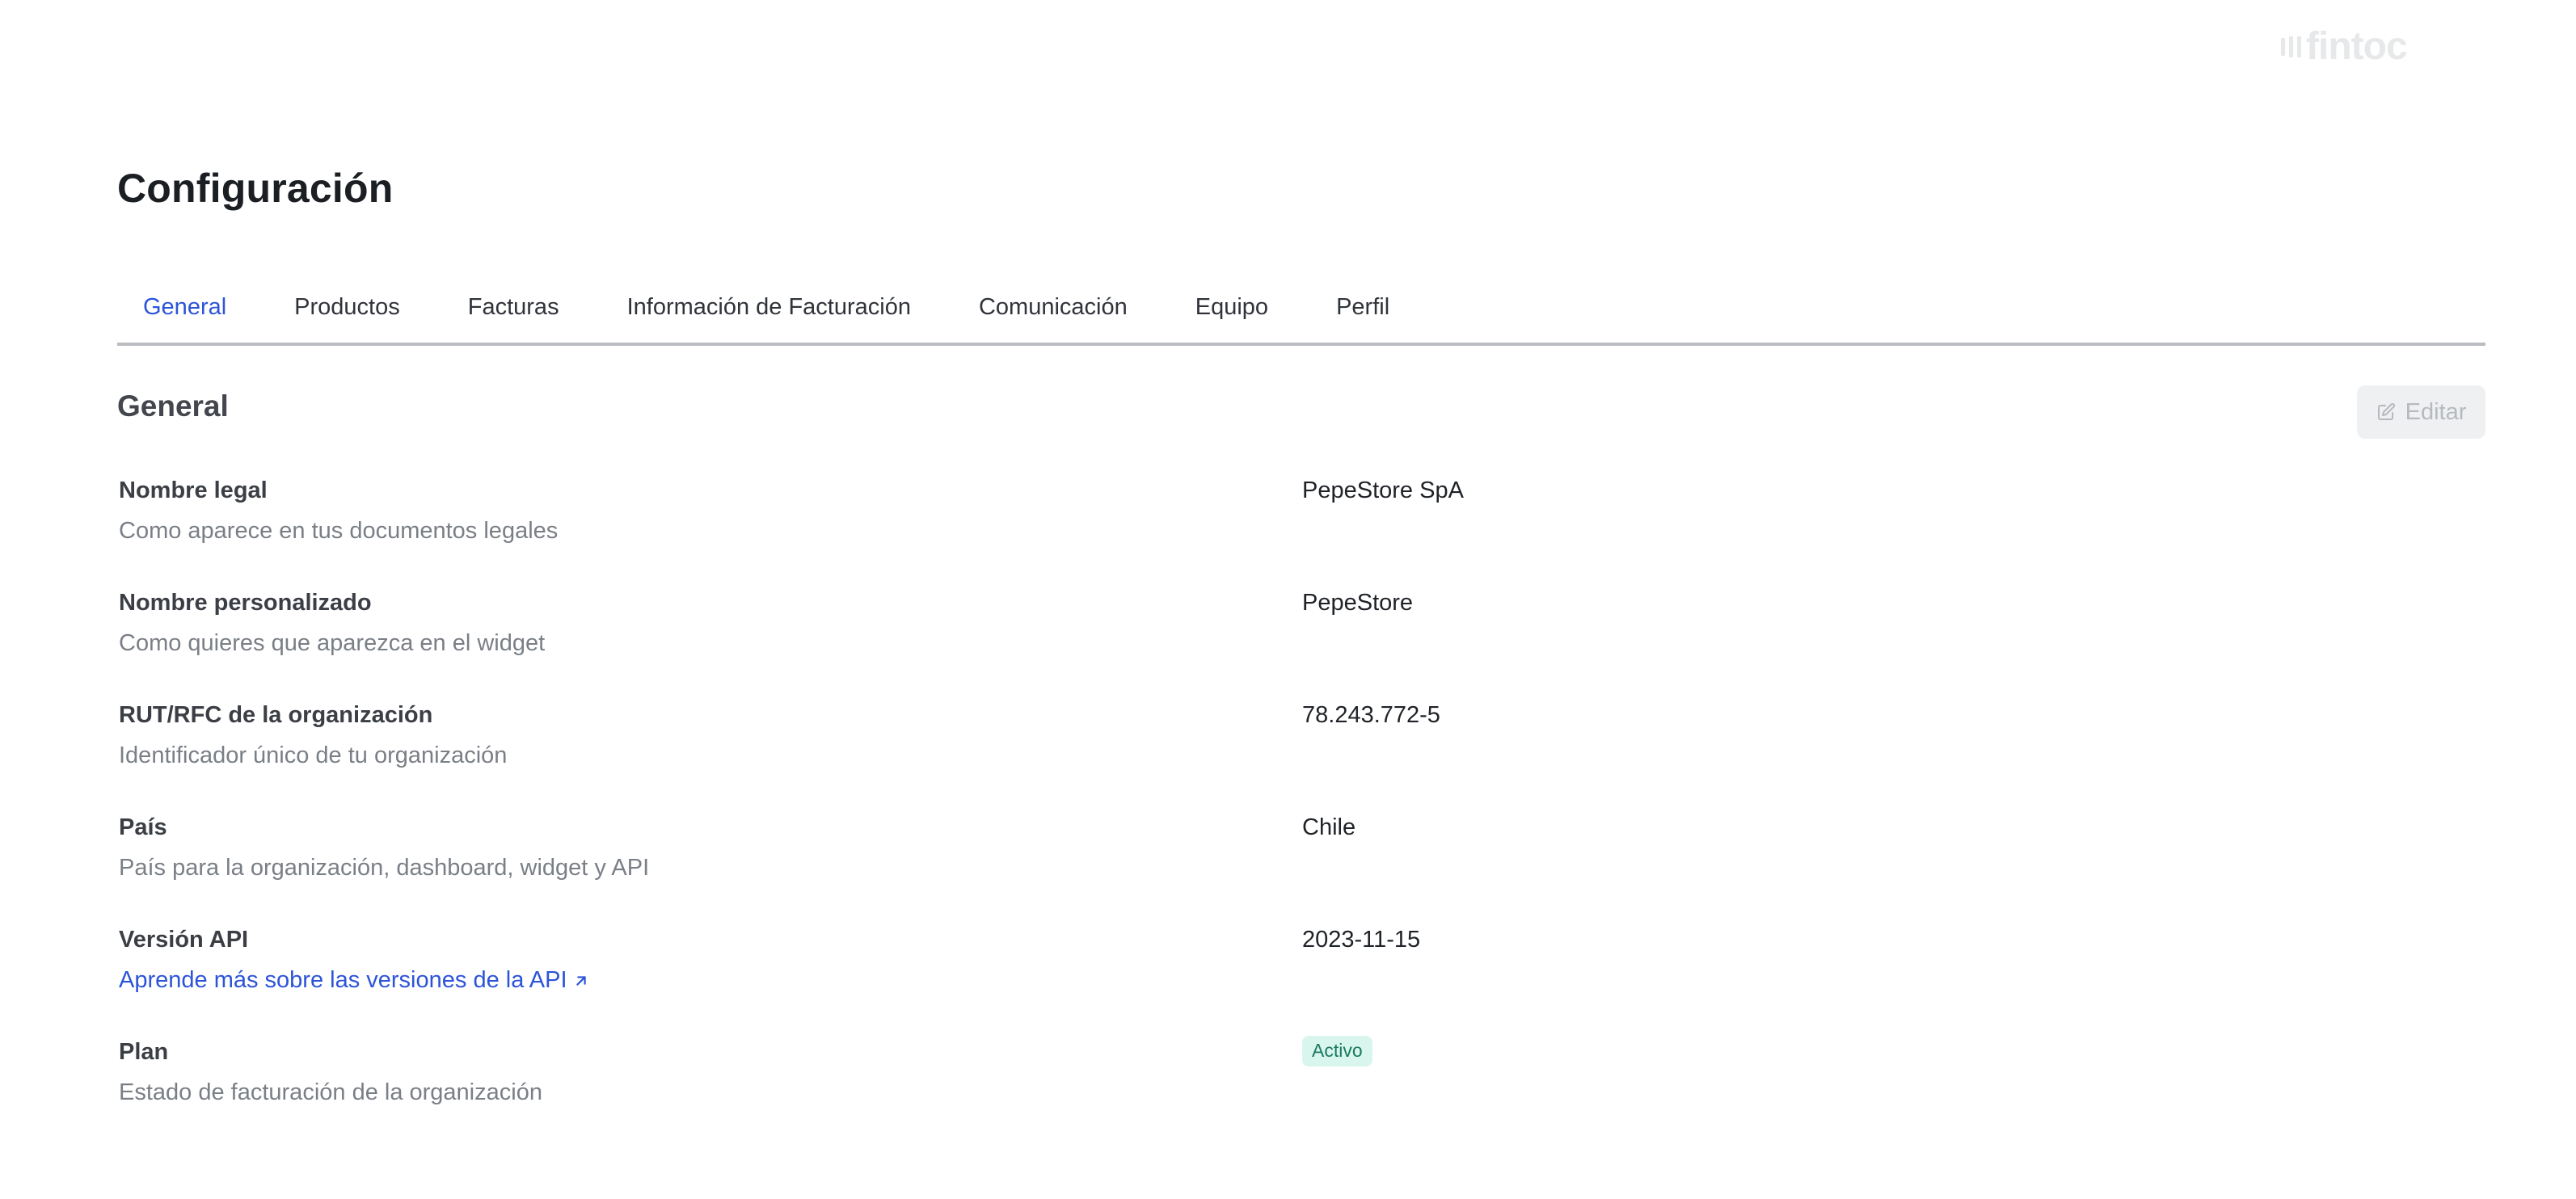 The width and height of the screenshot is (2576, 1199). Describe the element at coordinates (1383, 490) in the screenshot. I see `row-value: PepeStore SpA` at that location.